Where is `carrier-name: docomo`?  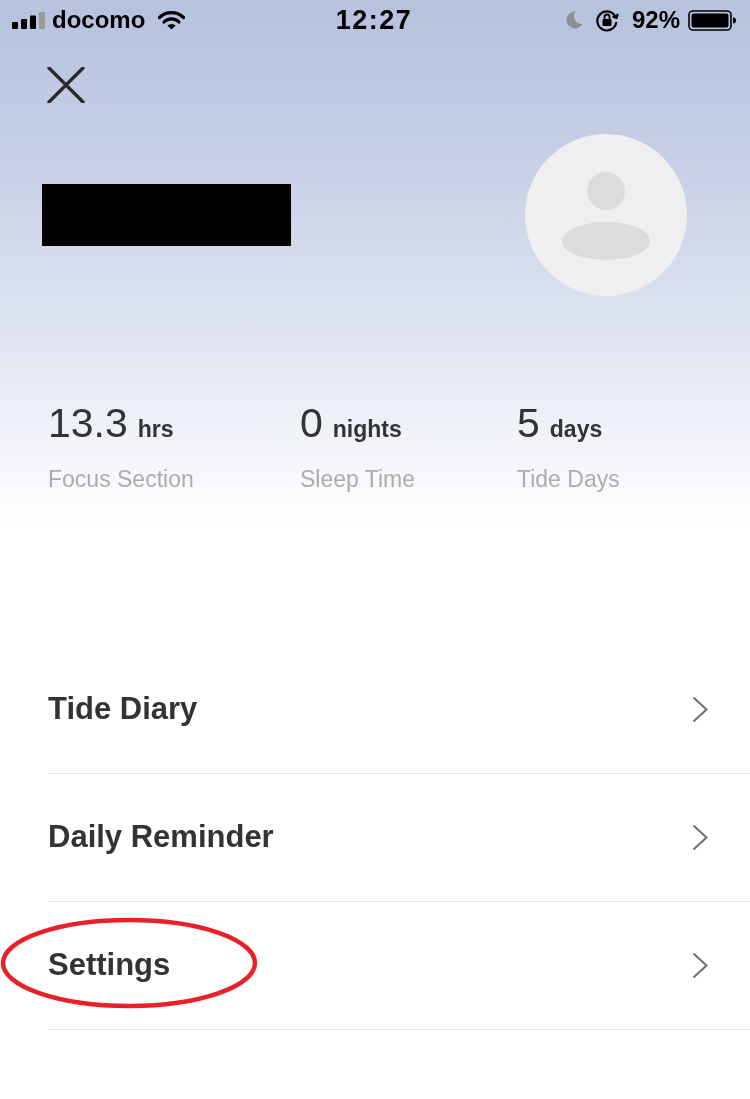 carrier-name: docomo is located at coordinates (99, 20).